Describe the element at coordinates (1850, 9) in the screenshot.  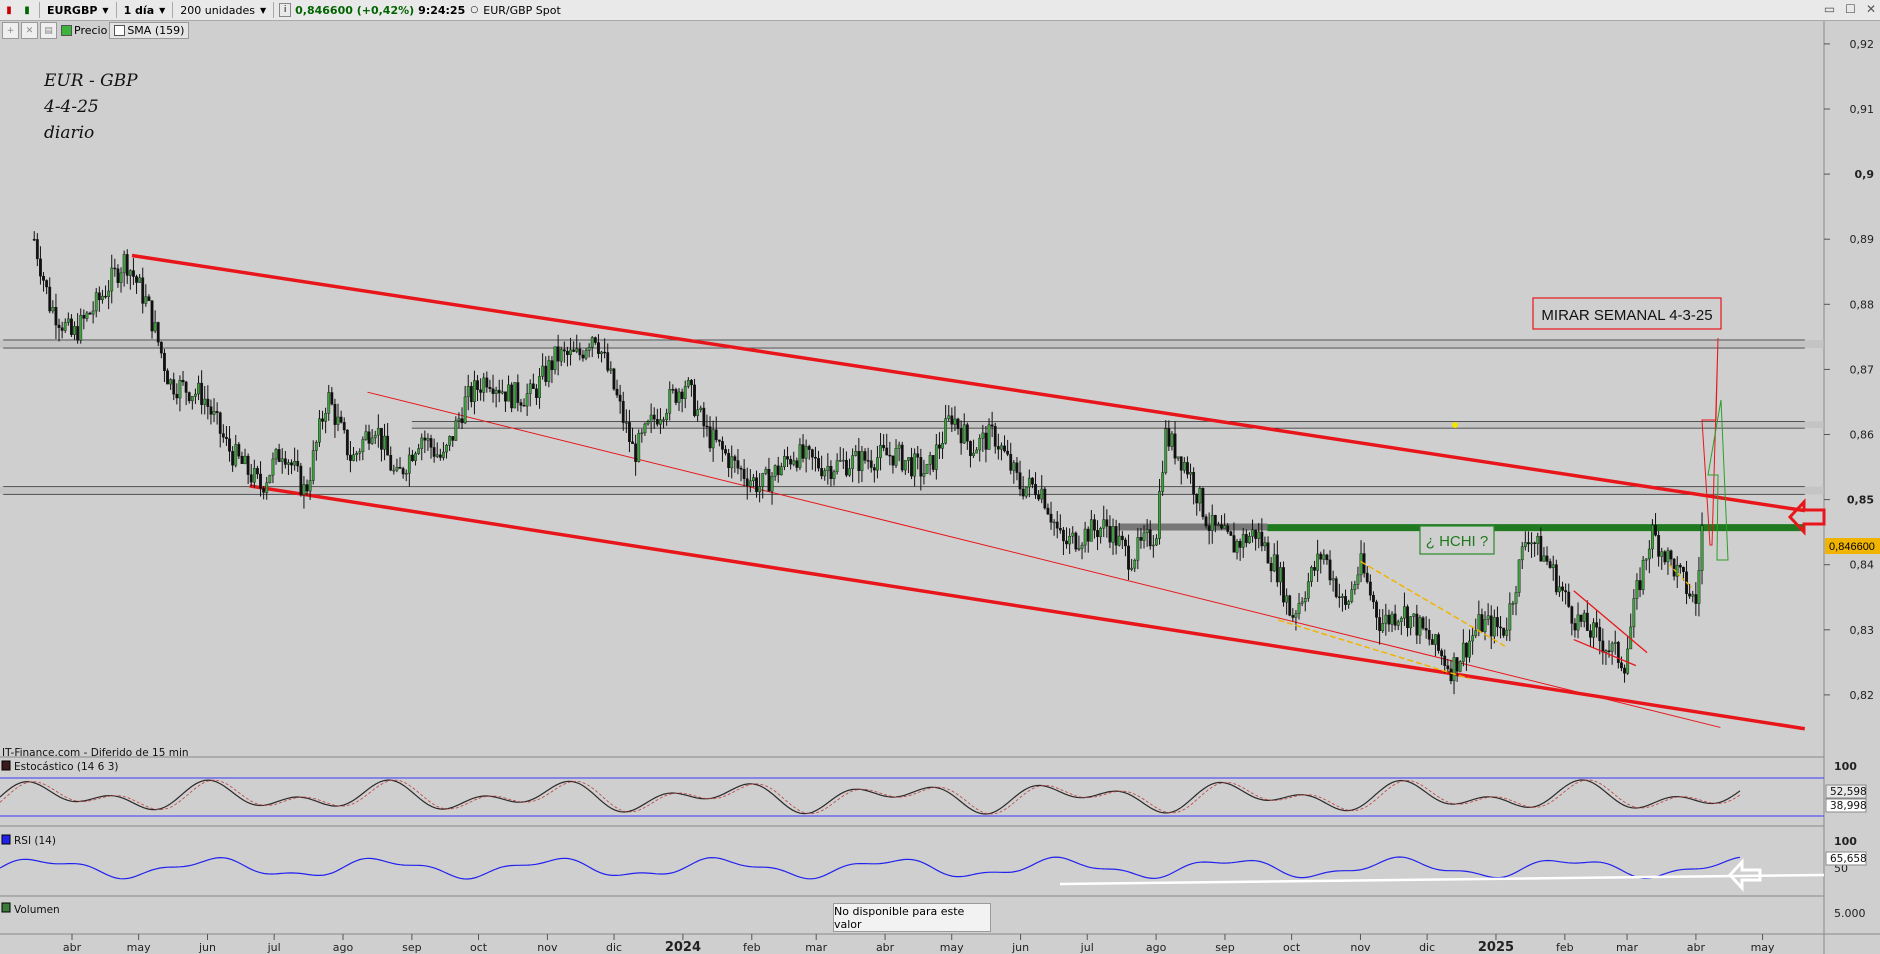
I see `maximize-icon: ☐` at that location.